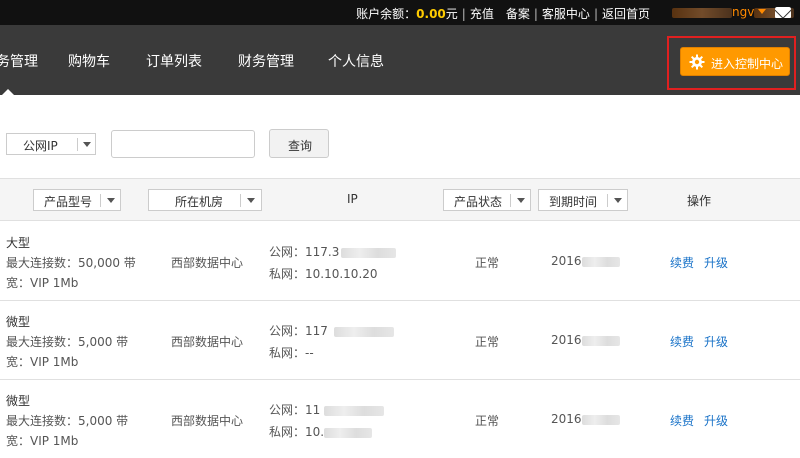 Image resolution: width=800 pixels, height=458 pixels. Describe the element at coordinates (451, 14) in the screenshot. I see `balance-unit: 元` at that location.